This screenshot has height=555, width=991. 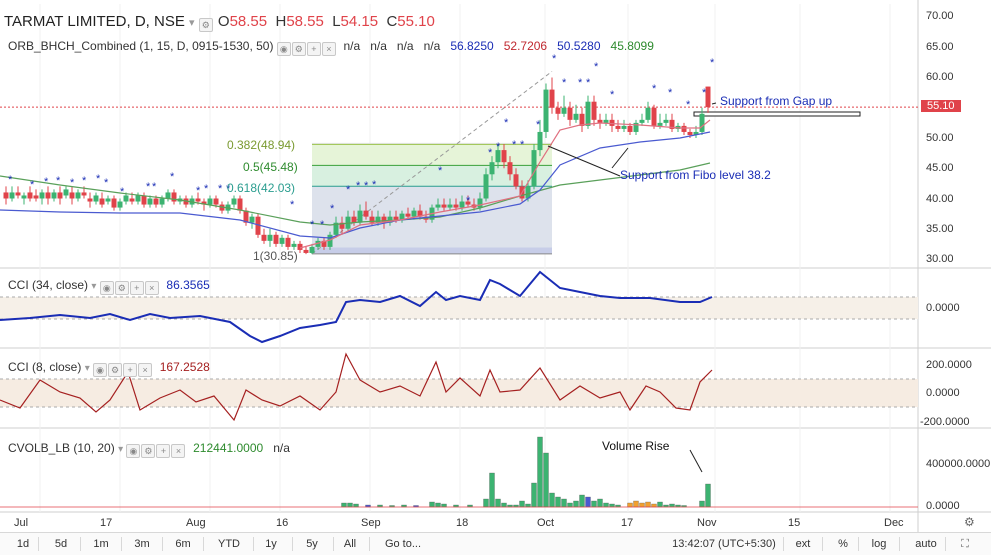 What do you see at coordinates (21, 523) in the screenshot?
I see `x-tick: Jul` at bounding box center [21, 523].